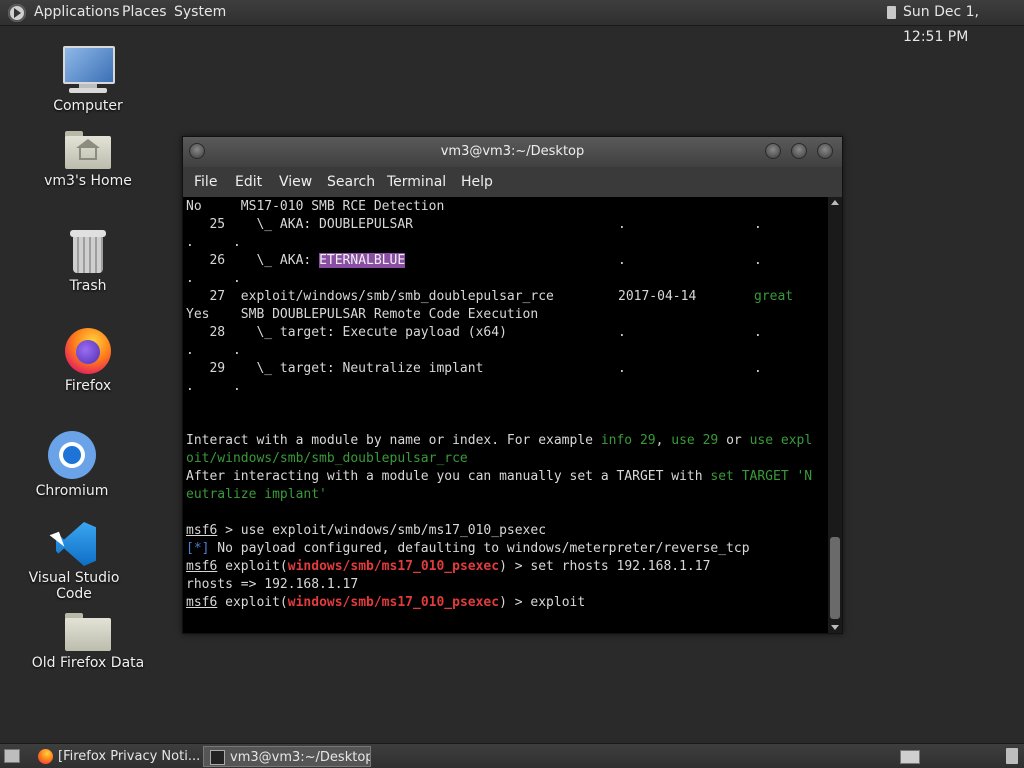 The image size is (1024, 768). What do you see at coordinates (295, 182) in the screenshot?
I see `menu-view: View` at bounding box center [295, 182].